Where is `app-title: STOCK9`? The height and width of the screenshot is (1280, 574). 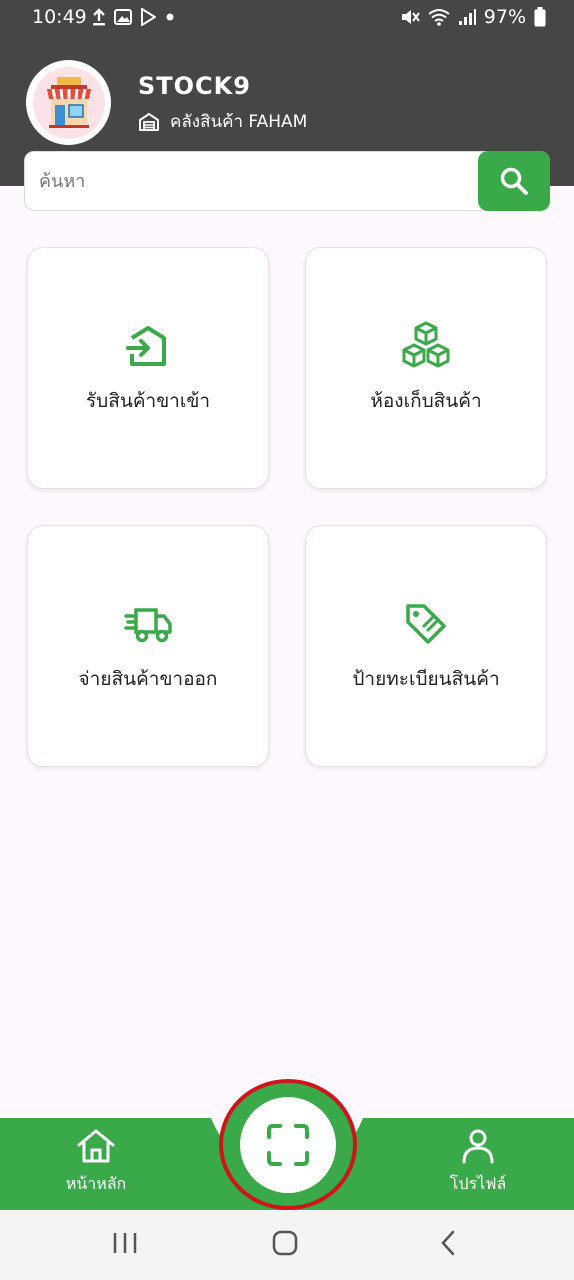 app-title: STOCK9 is located at coordinates (194, 86).